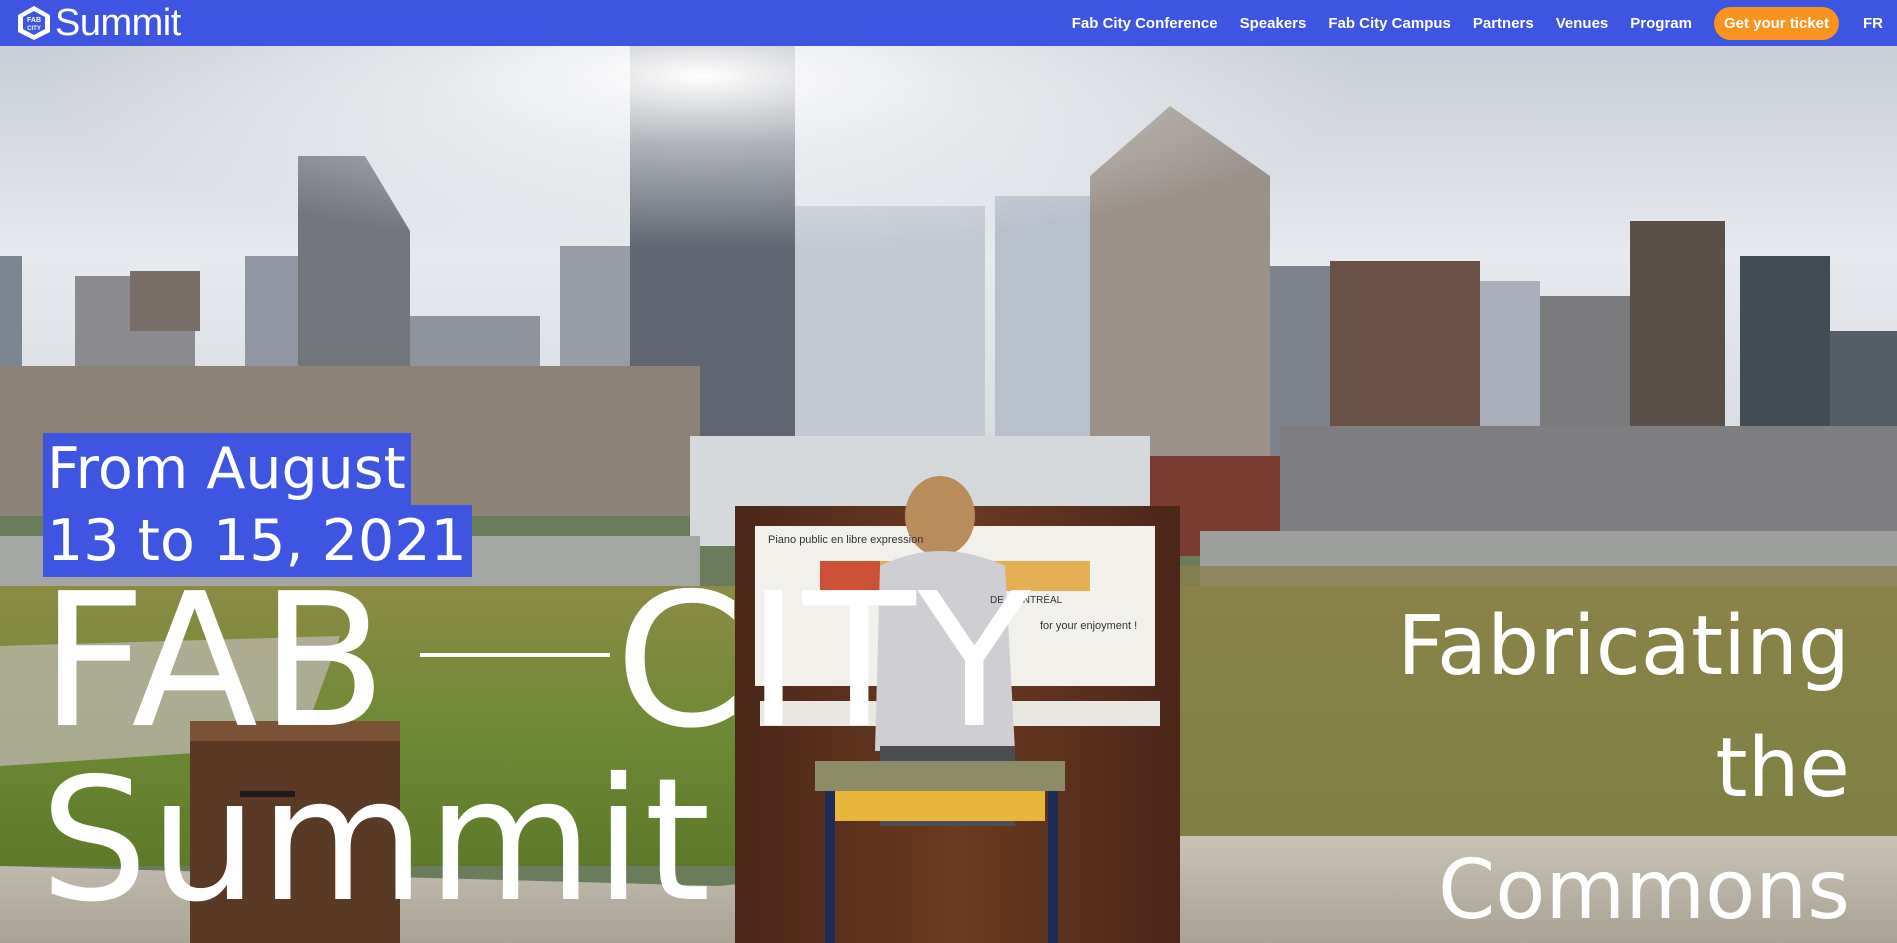 This screenshot has height=943, width=1897. What do you see at coordinates (845, 540) in the screenshot?
I see `piano-sign-top-text: Piano public en libre expression` at bounding box center [845, 540].